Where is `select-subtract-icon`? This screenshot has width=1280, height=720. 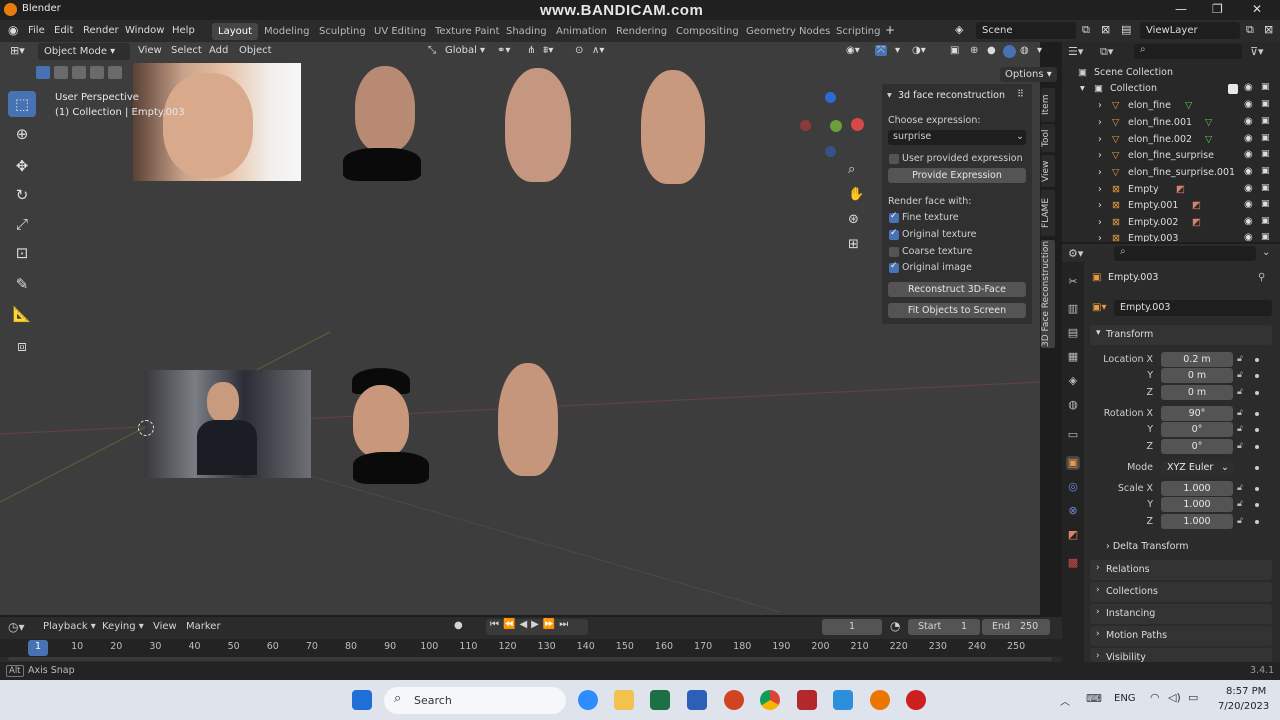
select-subtract-icon is located at coordinates (79, 72).